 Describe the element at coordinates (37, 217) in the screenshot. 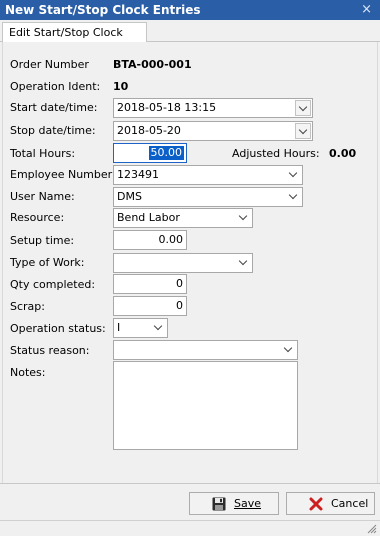

I see `resource-label: Resource:` at that location.